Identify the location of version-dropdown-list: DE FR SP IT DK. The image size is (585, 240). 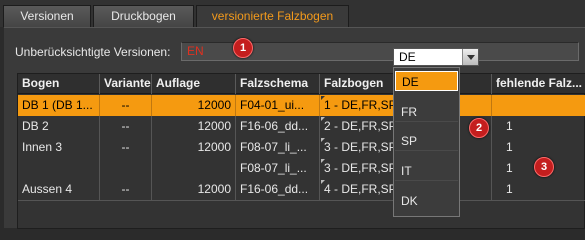
(426, 142).